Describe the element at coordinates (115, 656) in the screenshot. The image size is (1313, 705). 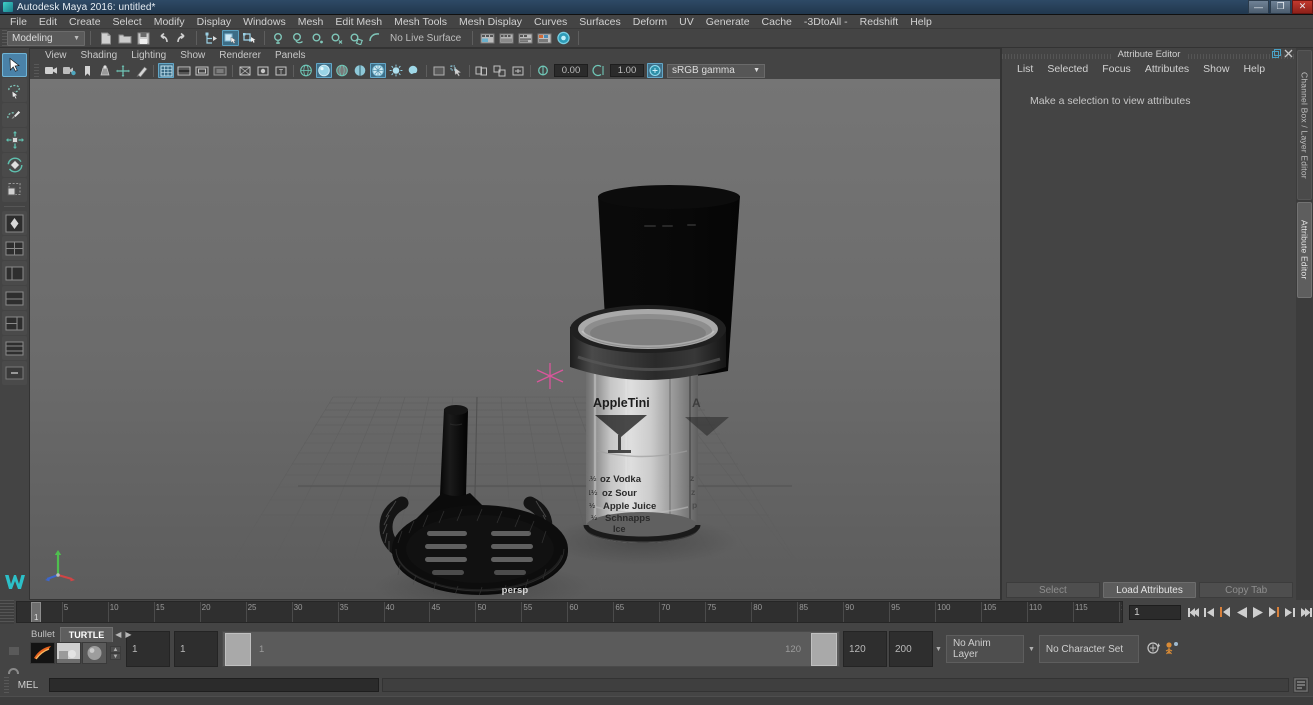
I see `shelf-spin-down: ▼` at that location.